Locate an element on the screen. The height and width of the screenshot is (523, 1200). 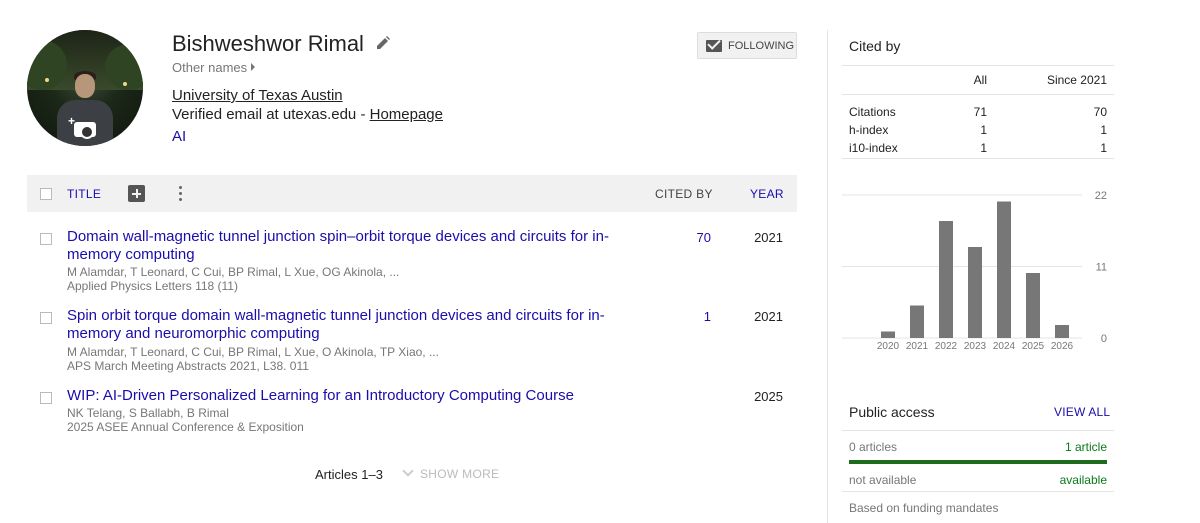
chevron-down-icon is located at coordinates (408, 471).